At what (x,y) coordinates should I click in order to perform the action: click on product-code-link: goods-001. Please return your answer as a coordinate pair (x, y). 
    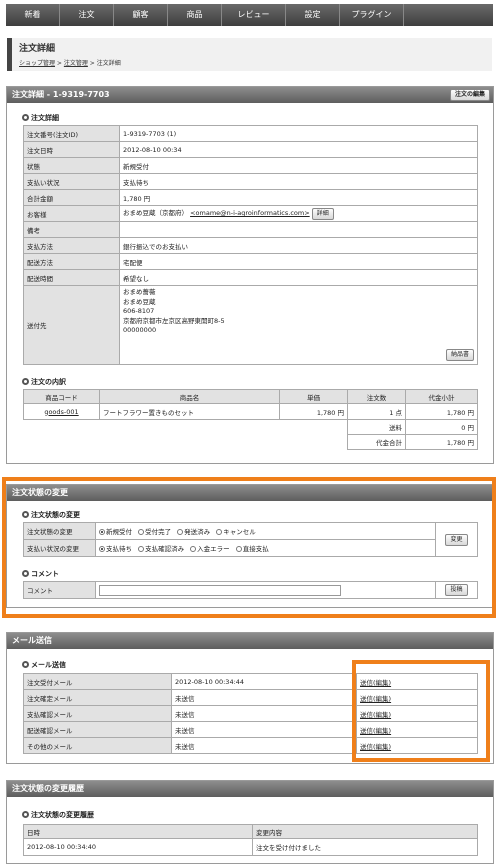
    Looking at the image, I should click on (61, 412).